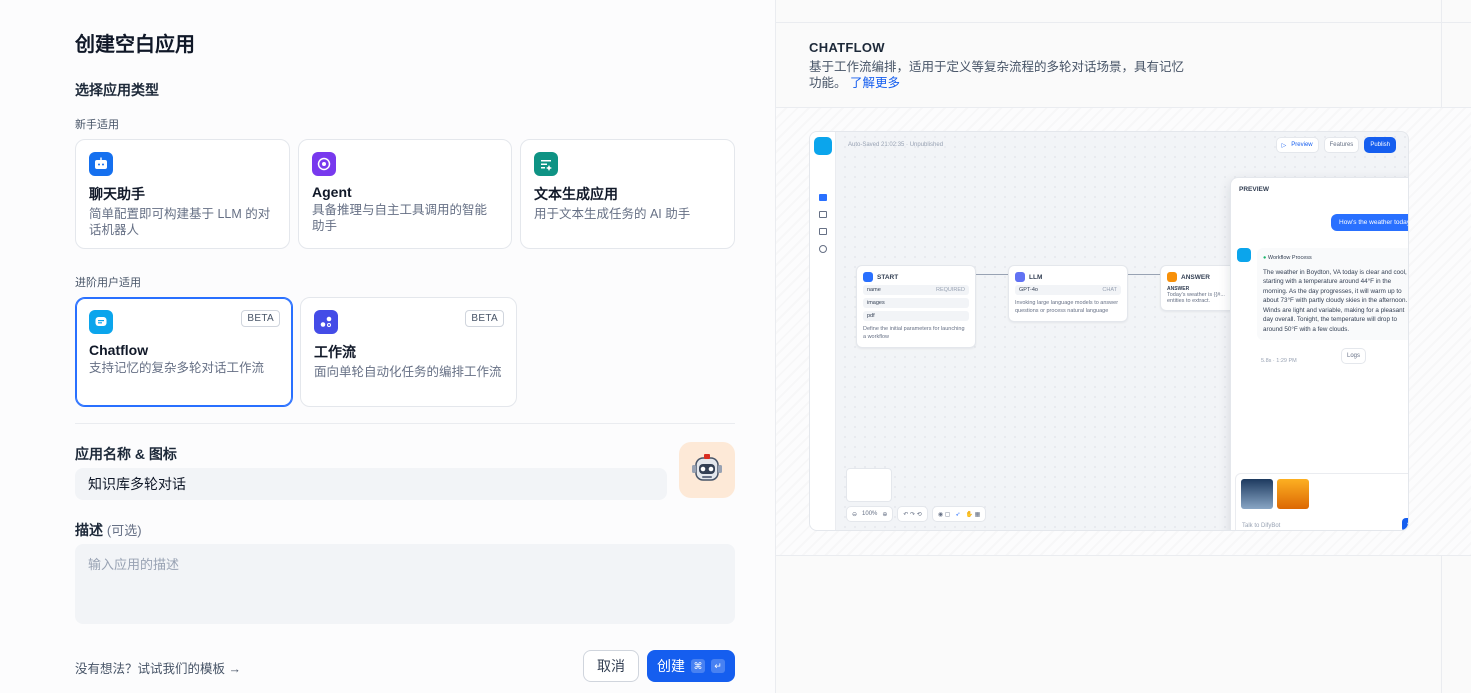 Image resolution: width=1471 pixels, height=693 pixels. I want to click on robot-emoji-icon, so click(707, 467).